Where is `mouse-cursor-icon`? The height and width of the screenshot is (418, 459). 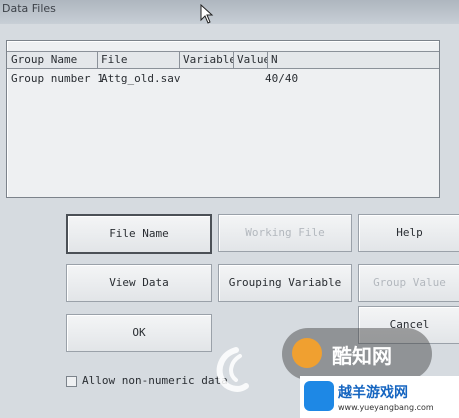 mouse-cursor-icon is located at coordinates (207, 14).